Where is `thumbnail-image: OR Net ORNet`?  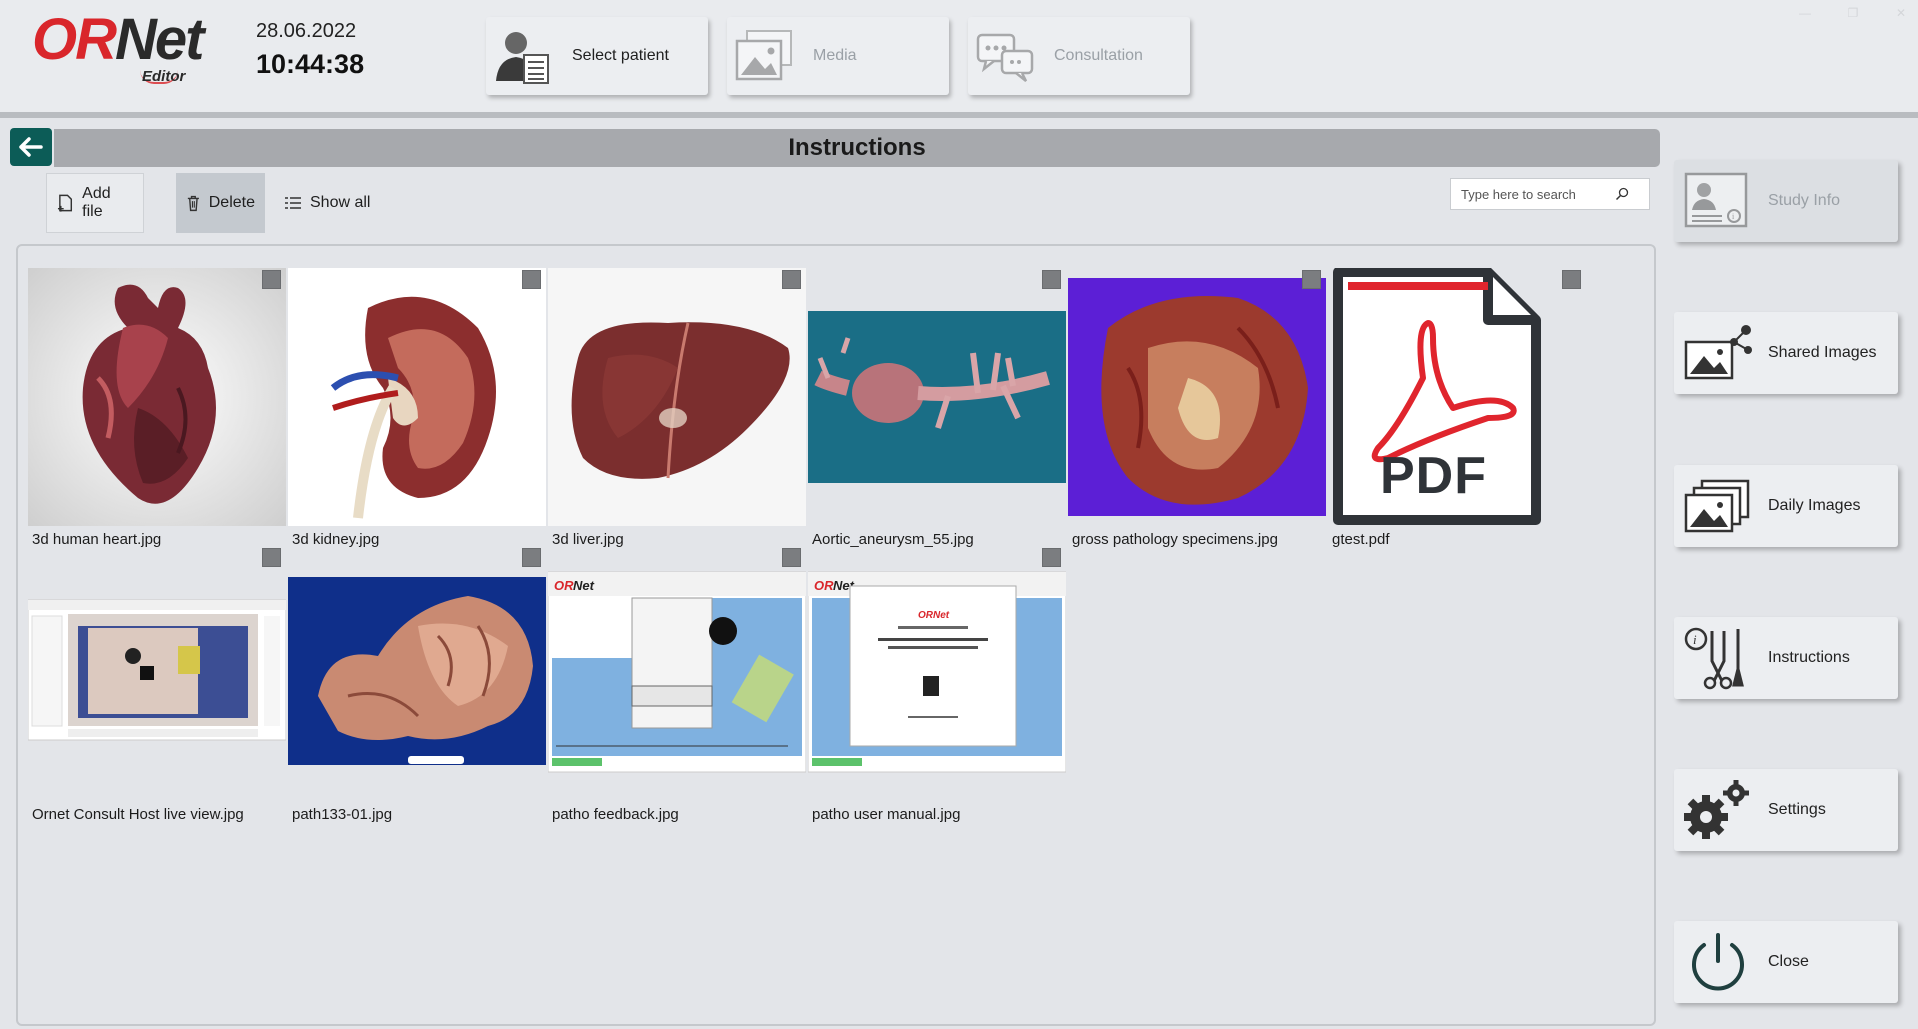
thumbnail-image: OR Net ORNet is located at coordinates (937, 672).